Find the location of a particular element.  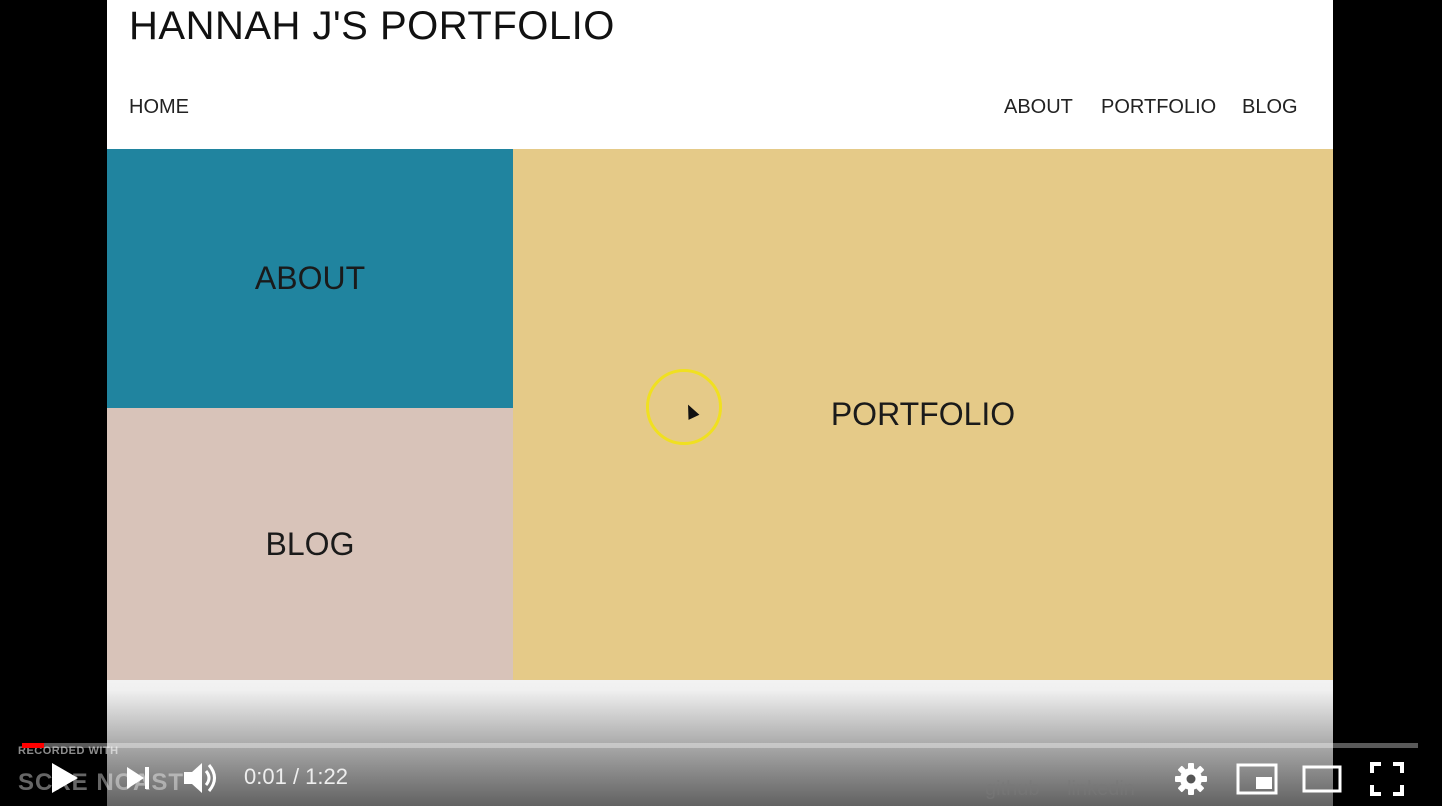

nav-home-link: HOME is located at coordinates (159, 107).